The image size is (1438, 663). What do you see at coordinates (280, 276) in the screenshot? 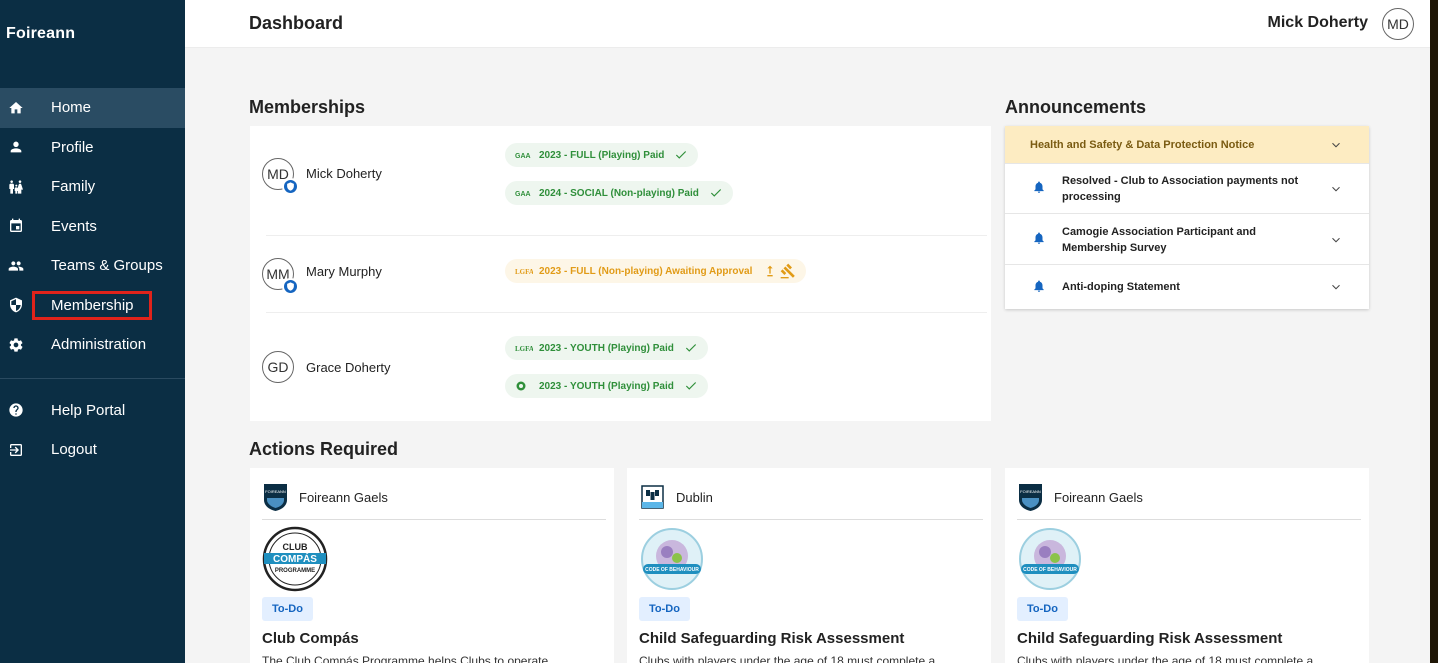
I see `member-avatar: MM` at bounding box center [280, 276].